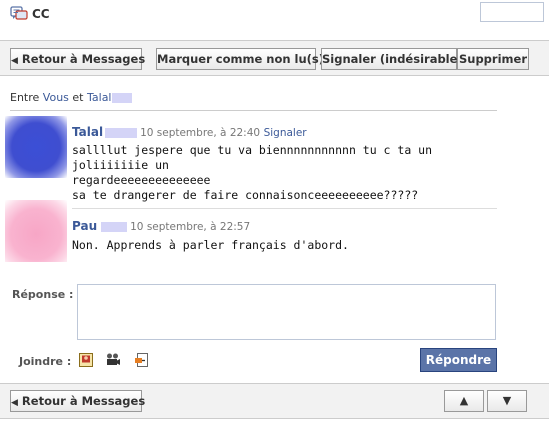  What do you see at coordinates (45, 361) in the screenshot?
I see `attach-label: Joindre :` at bounding box center [45, 361].